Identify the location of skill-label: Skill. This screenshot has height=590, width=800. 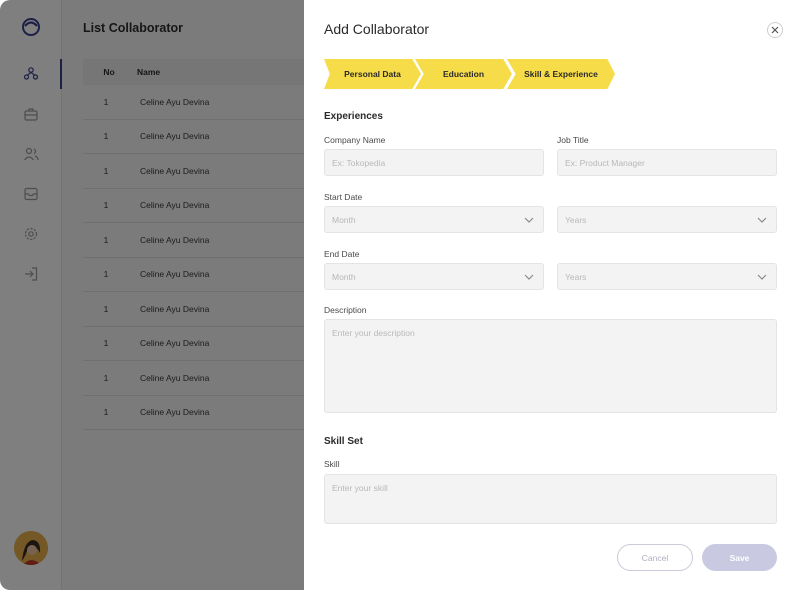
(332, 464).